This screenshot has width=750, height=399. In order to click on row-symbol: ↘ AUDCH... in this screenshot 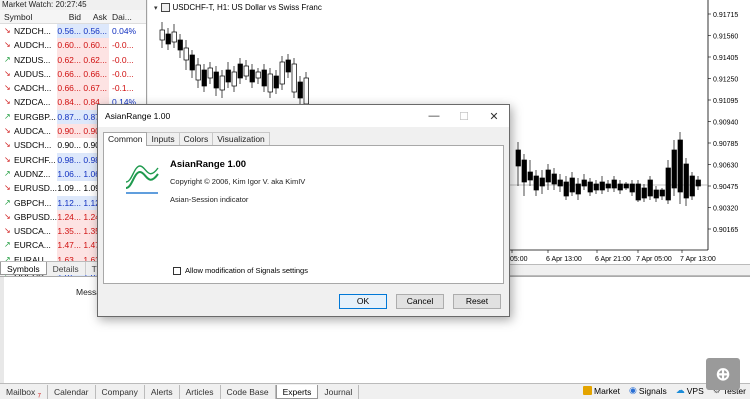, I will do `click(28, 45)`.